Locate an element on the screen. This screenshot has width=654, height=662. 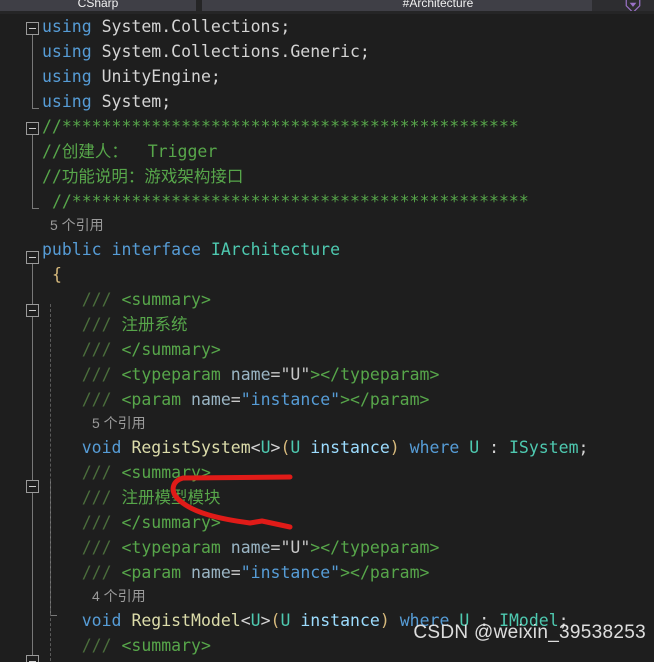
interface-name: IArchitecture is located at coordinates (275, 249).